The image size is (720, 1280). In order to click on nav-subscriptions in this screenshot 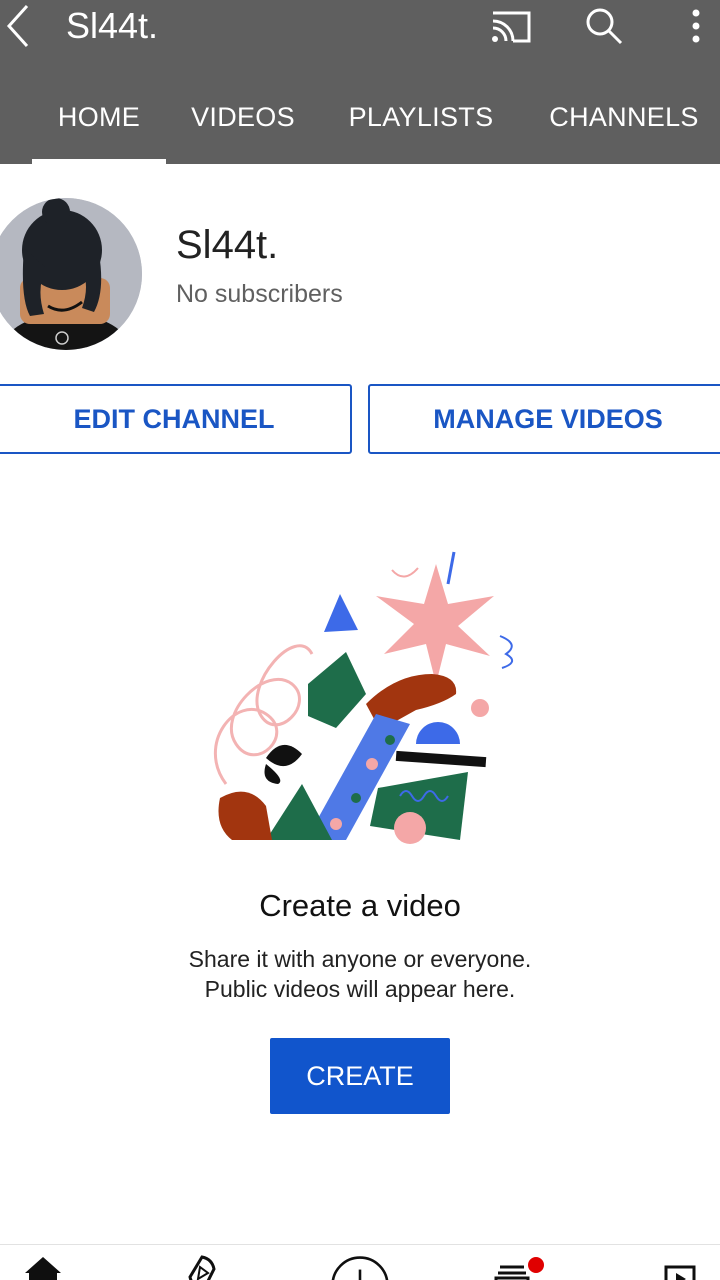, I will do `click(518, 1266)`.